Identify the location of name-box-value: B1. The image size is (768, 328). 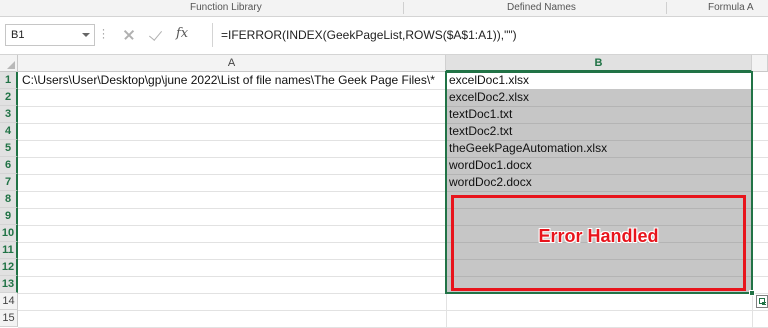
(18, 35).